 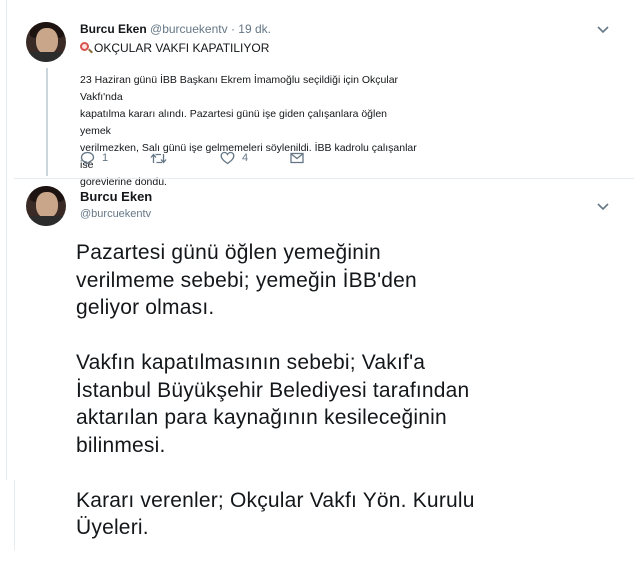 I want to click on envelope-icon, so click(x=297, y=158).